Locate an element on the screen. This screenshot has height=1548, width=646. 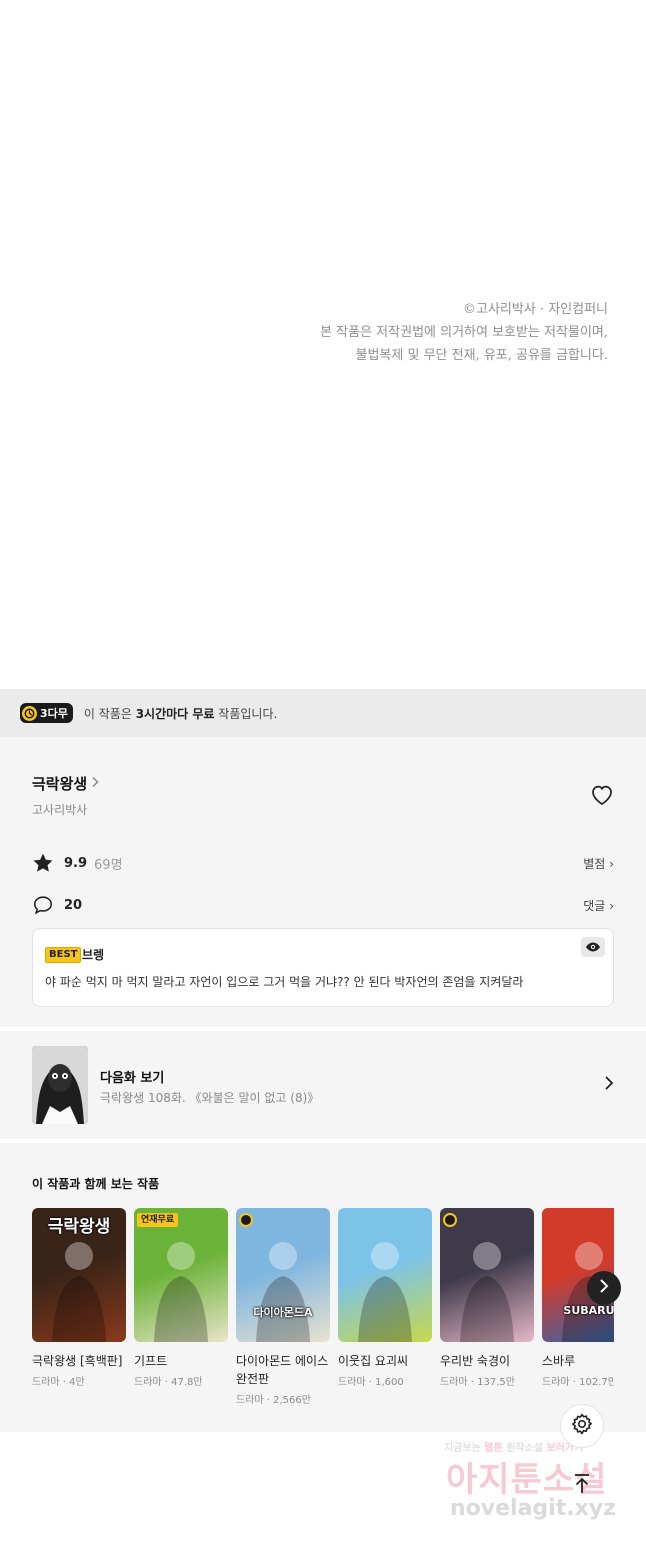
recommendation-card: 극락왕생극락왕생 [흑백판] 드라마 · 4만 is located at coordinates (79, 1298).